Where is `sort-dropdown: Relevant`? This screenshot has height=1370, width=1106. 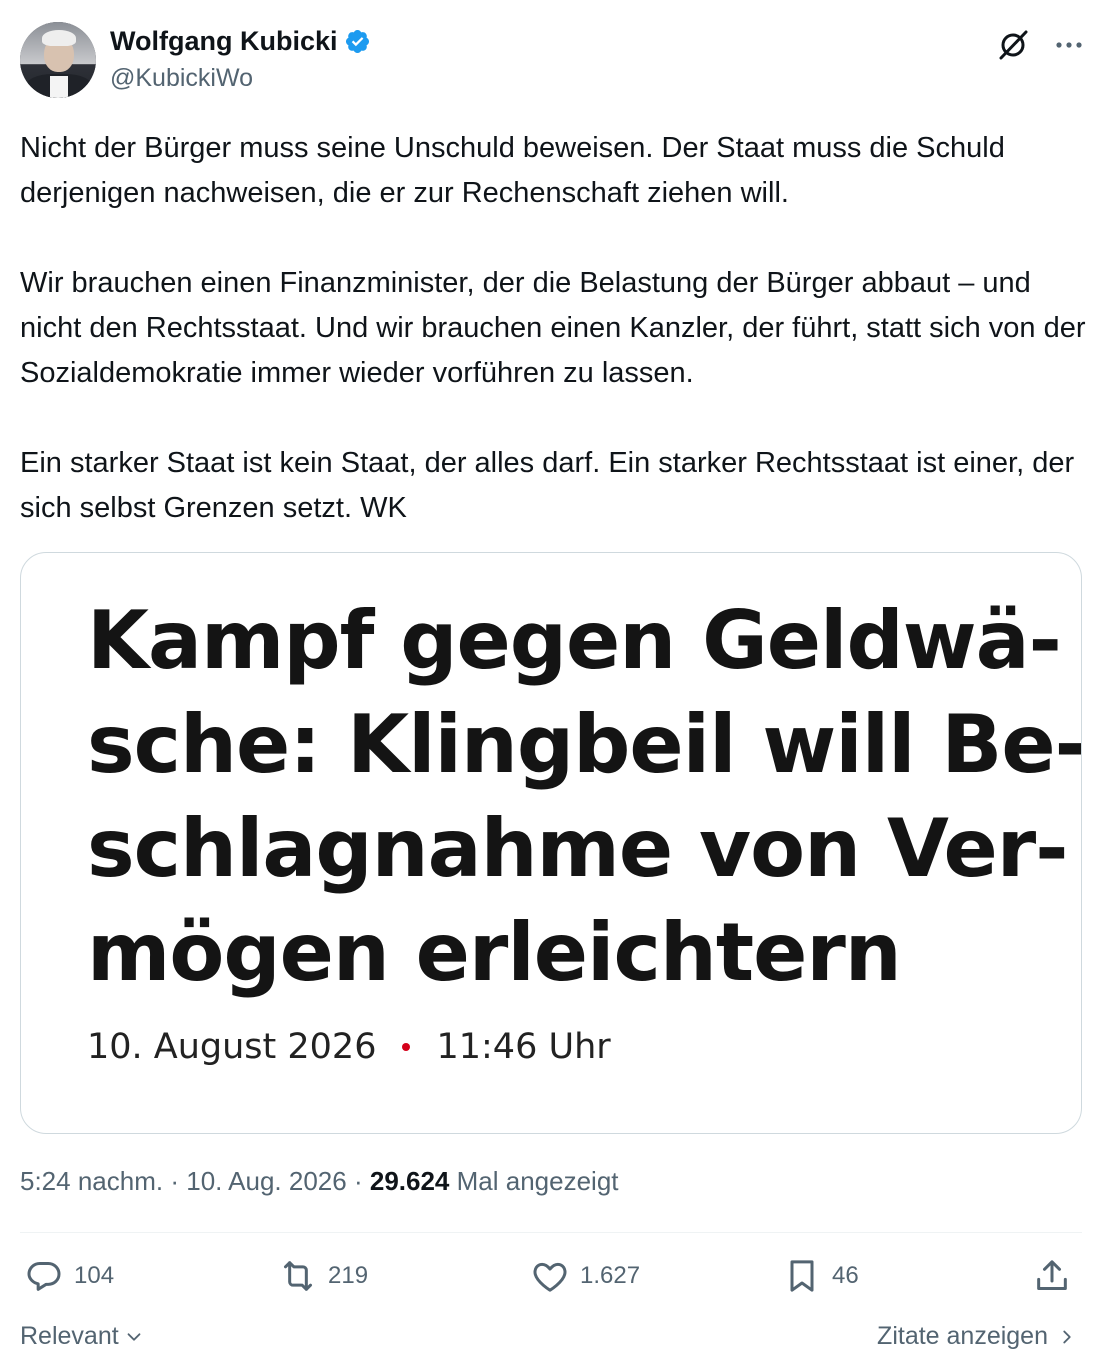 sort-dropdown: Relevant is located at coordinates (82, 1336).